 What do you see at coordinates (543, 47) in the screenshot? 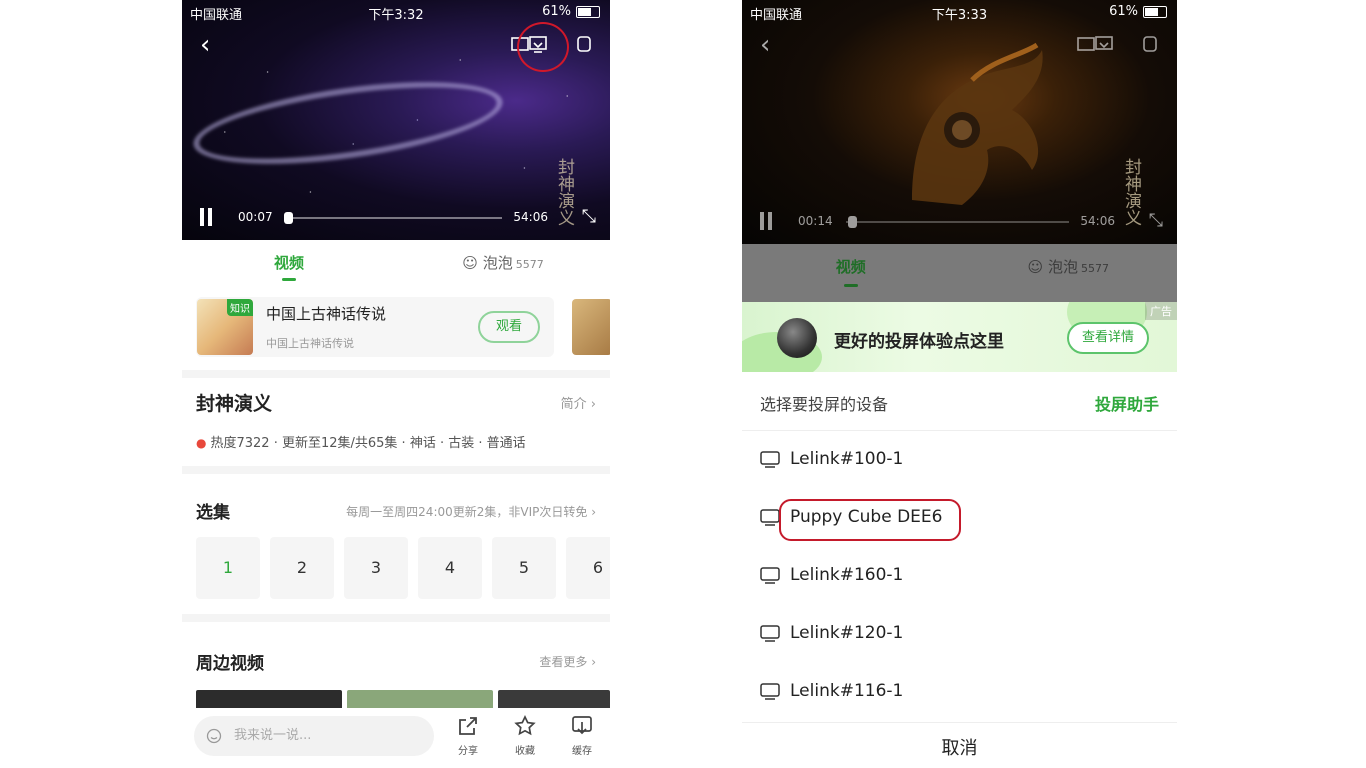
I see `cast-button-highlight` at bounding box center [543, 47].